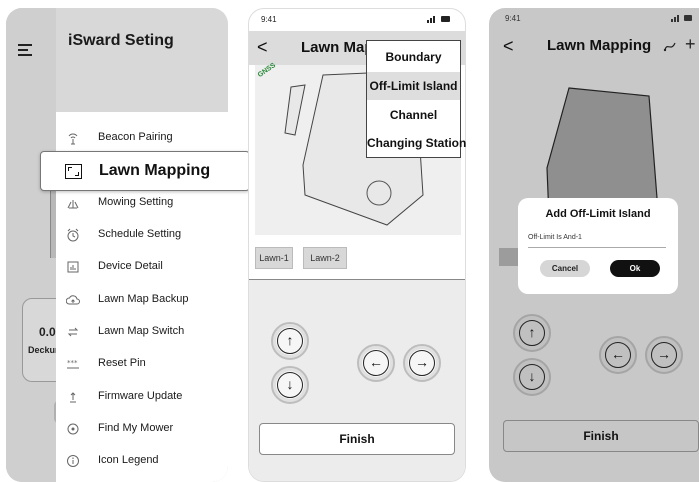 Image resolution: width=699 pixels, height=482 pixels. What do you see at coordinates (555, 237) in the screenshot?
I see `island-name-input: Off-Limit Is And-1` at bounding box center [555, 237].